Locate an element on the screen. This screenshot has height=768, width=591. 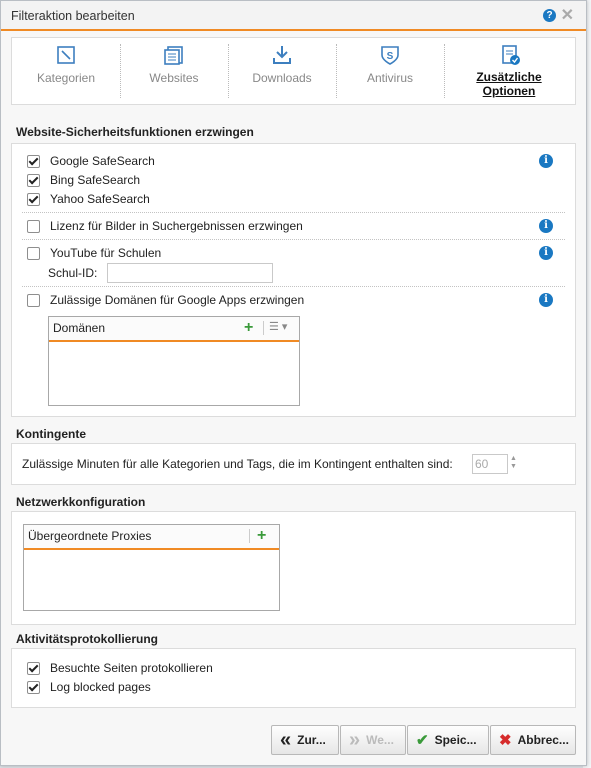
websites-icon is located at coordinates (173, 55).